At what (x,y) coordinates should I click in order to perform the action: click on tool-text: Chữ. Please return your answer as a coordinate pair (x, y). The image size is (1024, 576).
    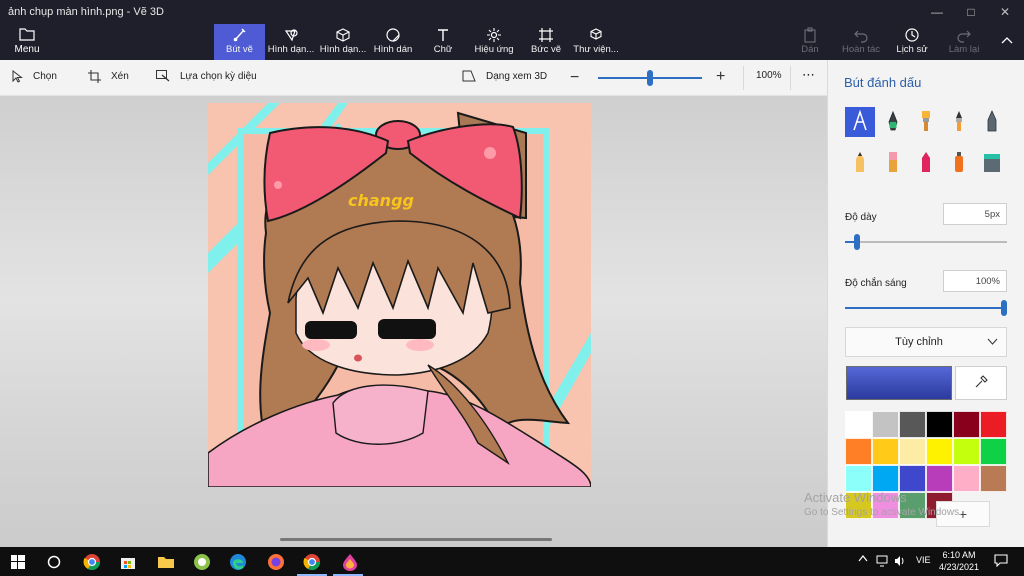
    Looking at the image, I should click on (443, 42).